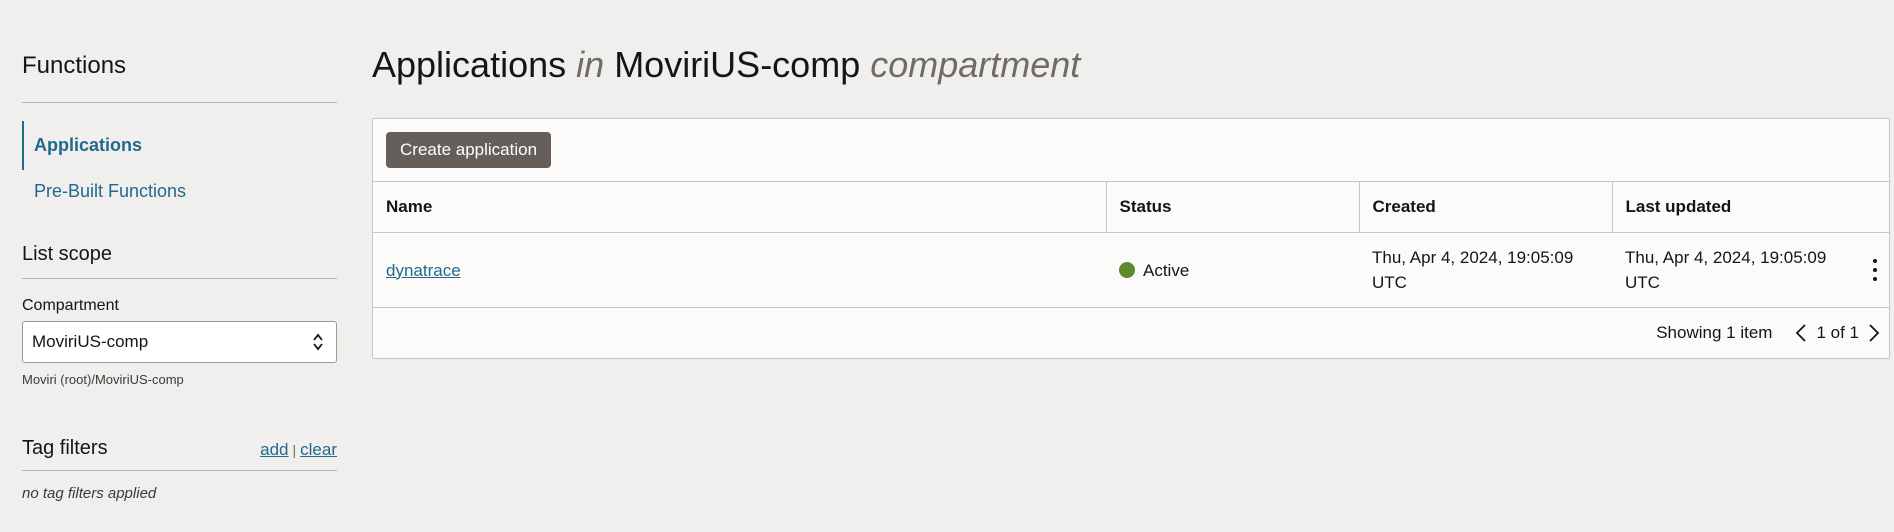 The image size is (1894, 532). Describe the element at coordinates (1127, 270) in the screenshot. I see `status-active-icon` at that location.